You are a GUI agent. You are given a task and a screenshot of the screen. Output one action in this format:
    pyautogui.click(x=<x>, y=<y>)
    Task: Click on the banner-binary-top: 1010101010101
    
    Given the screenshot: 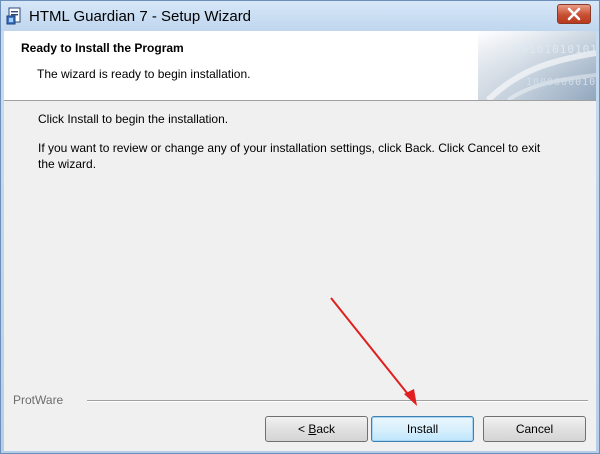 What is the action you would take?
    pyautogui.click(x=555, y=49)
    